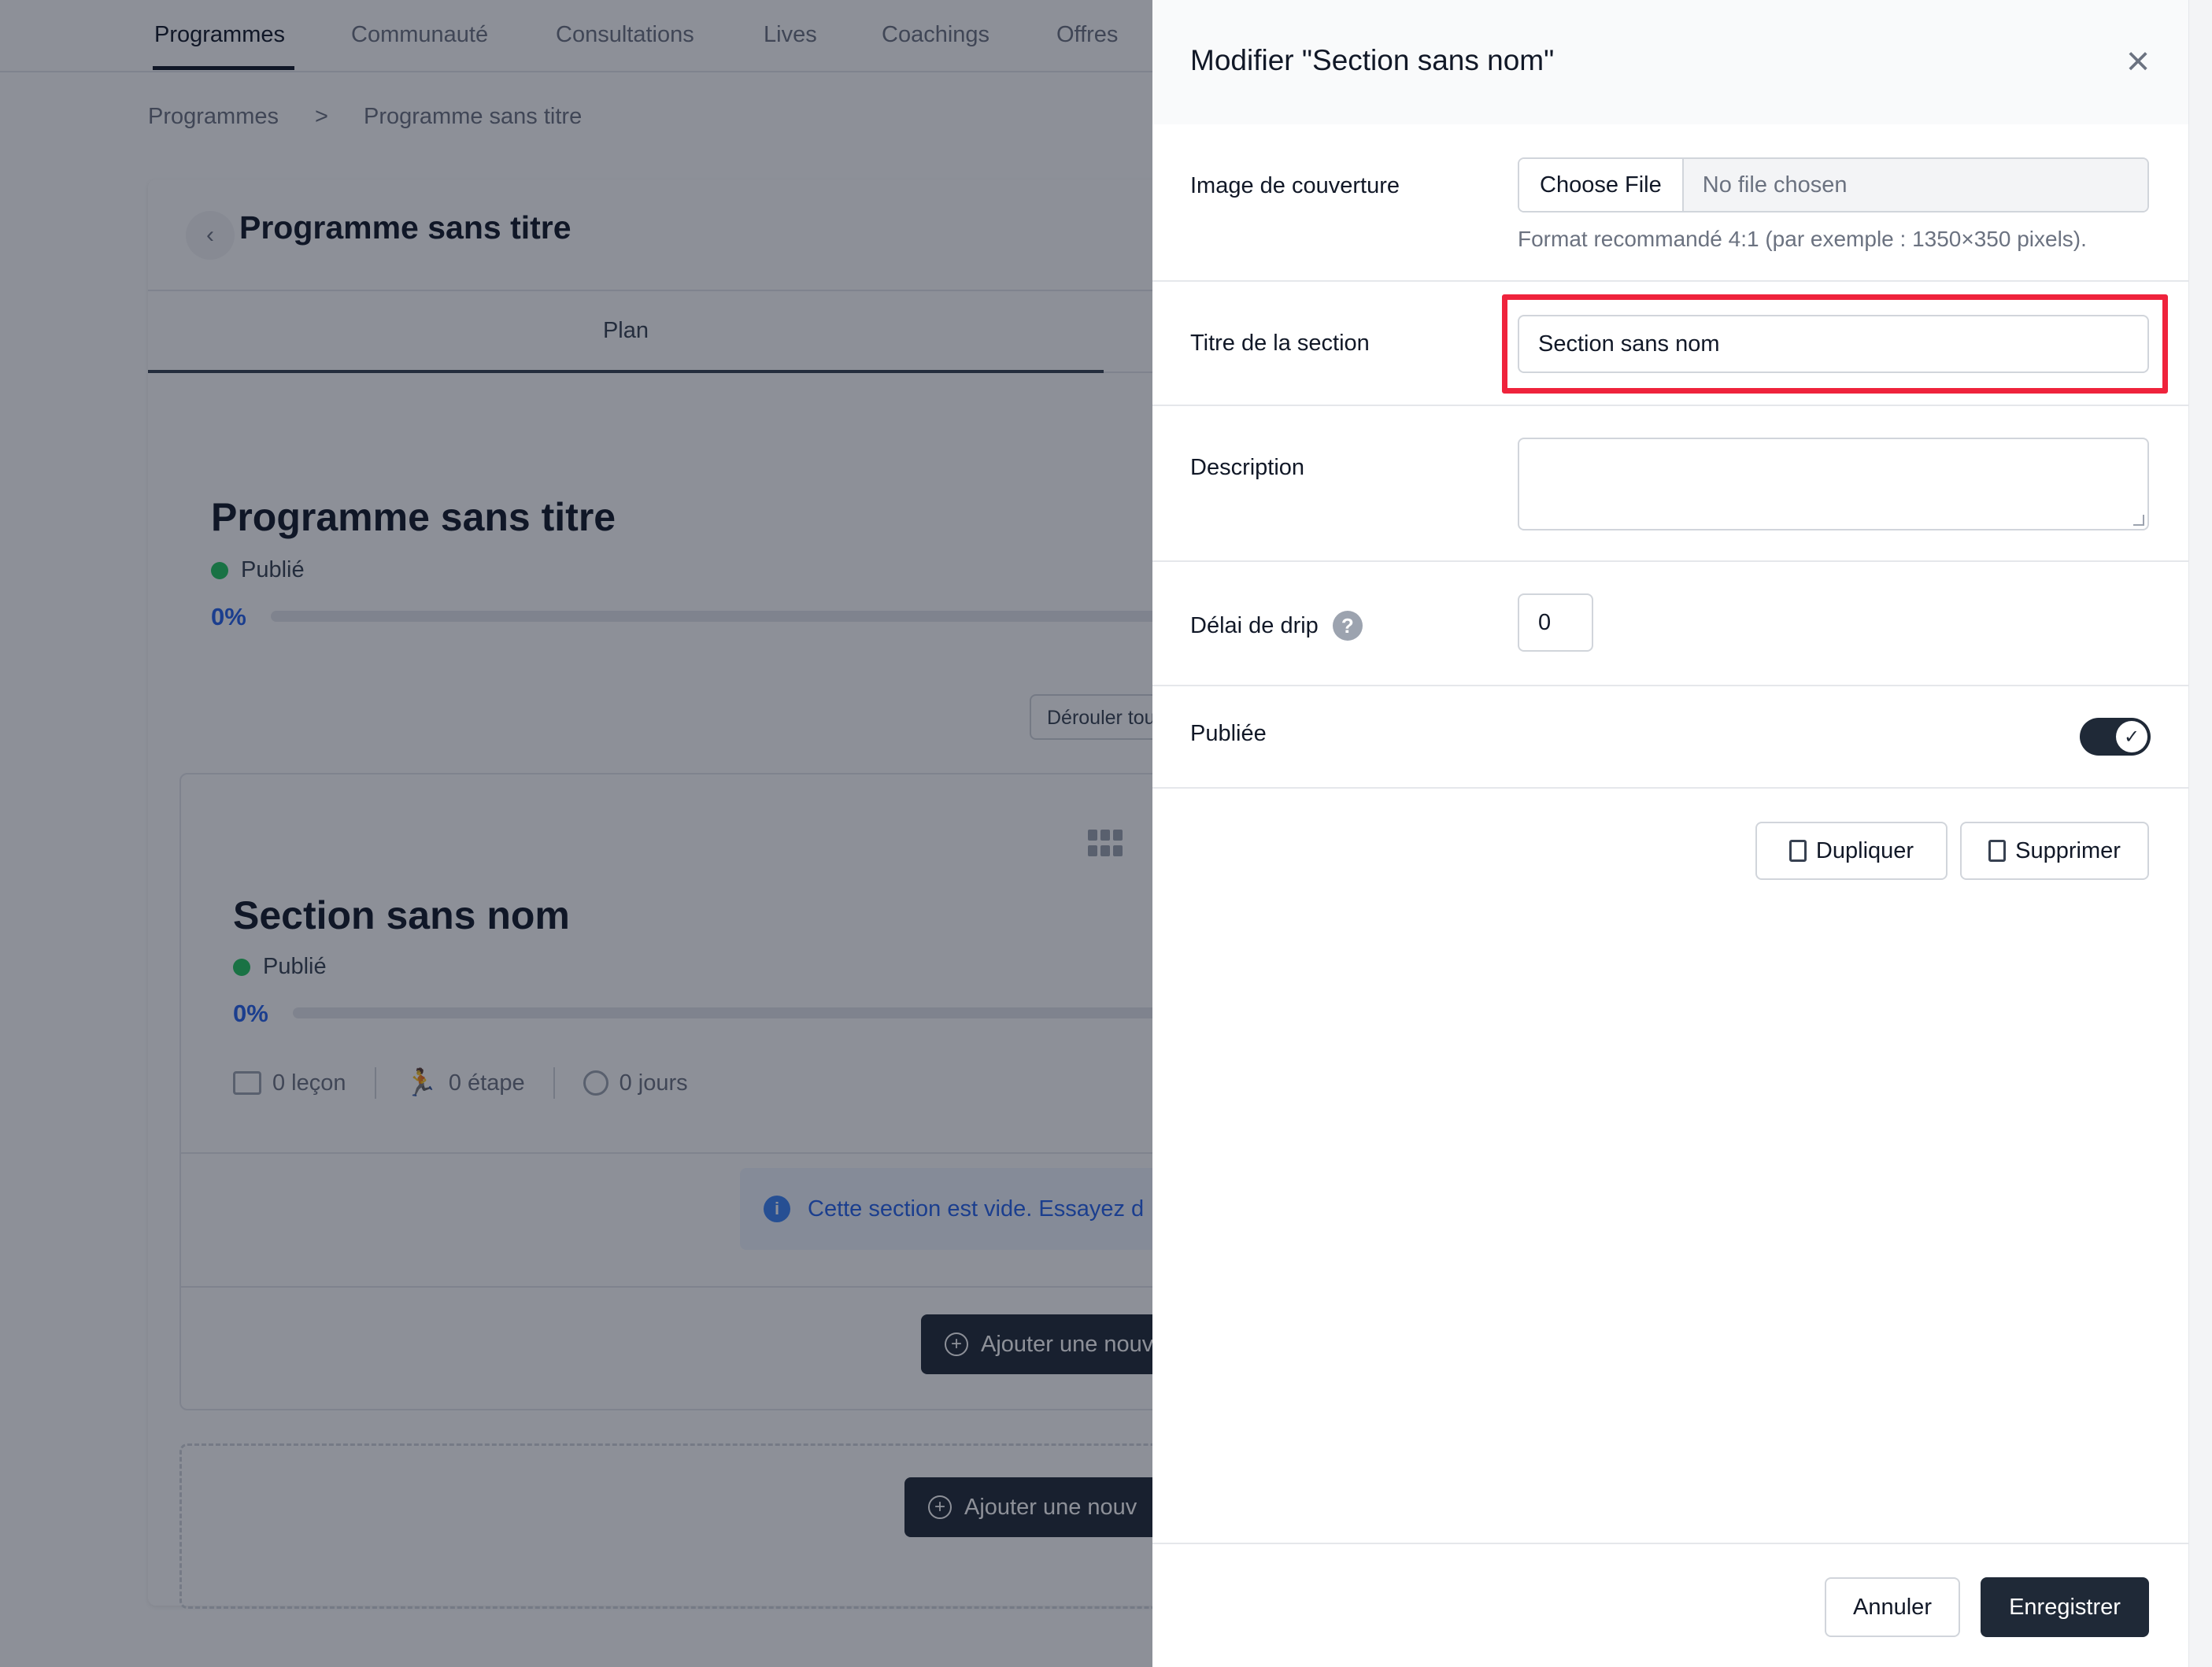 Image resolution: width=2212 pixels, height=1667 pixels. I want to click on copy-icon, so click(1797, 851).